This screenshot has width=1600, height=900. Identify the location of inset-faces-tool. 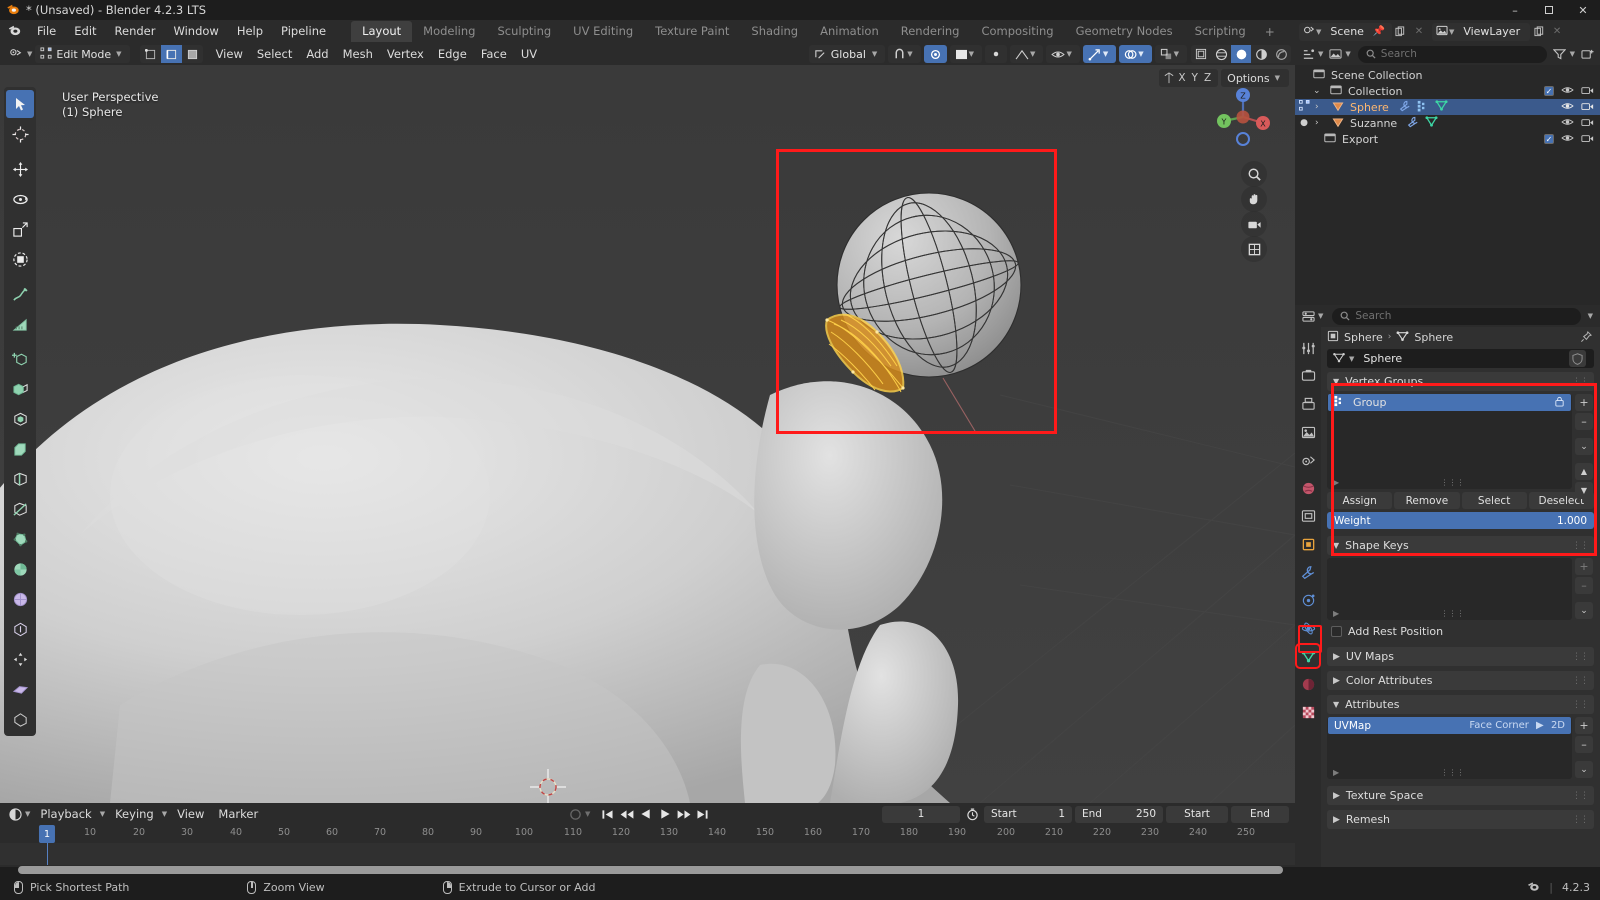
(20, 419).